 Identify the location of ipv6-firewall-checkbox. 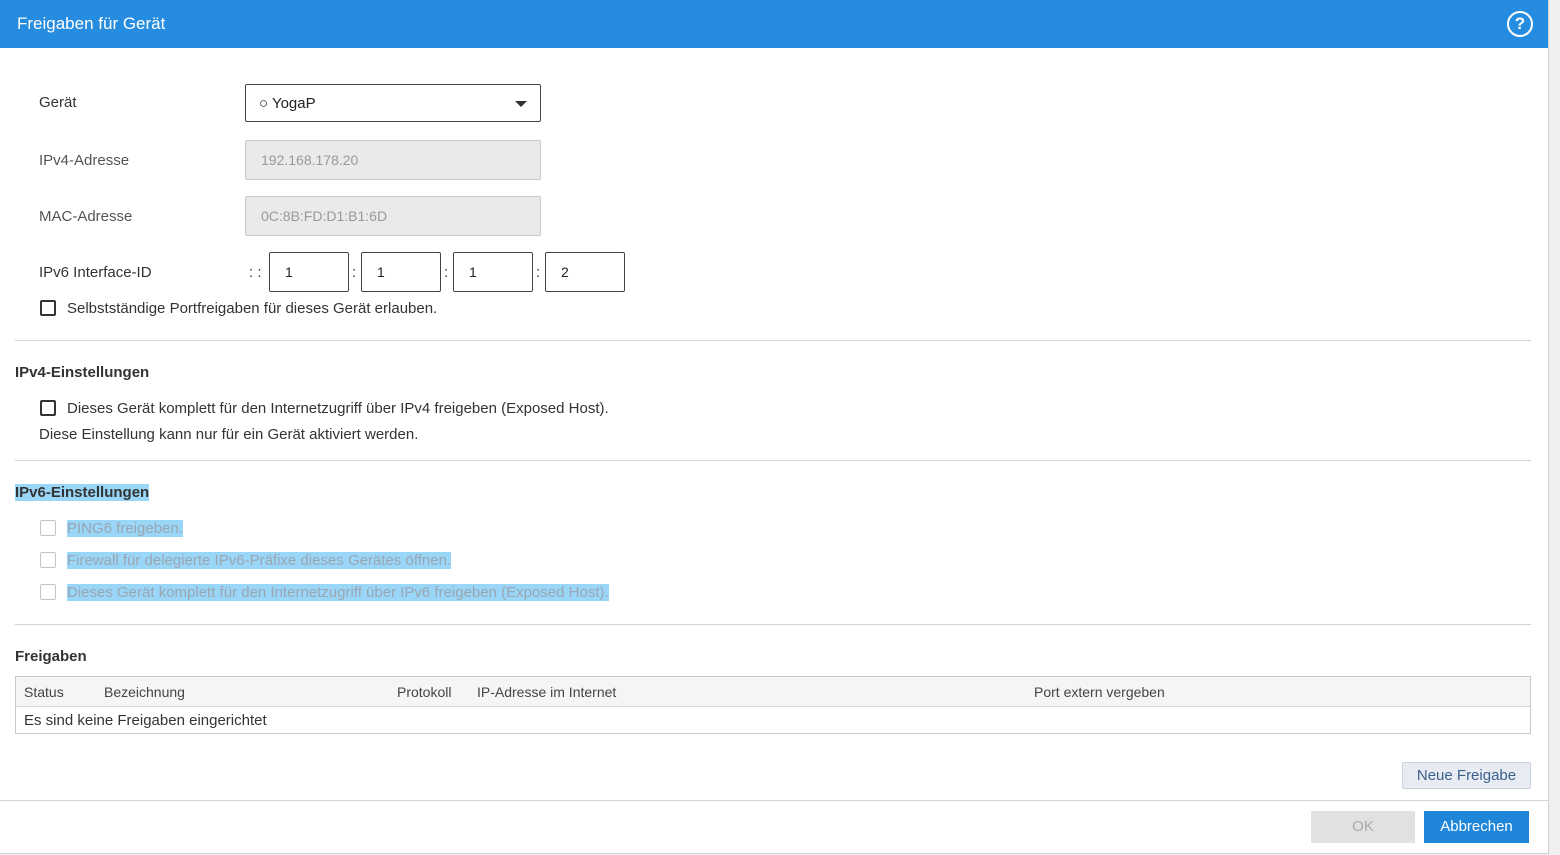
(48, 560).